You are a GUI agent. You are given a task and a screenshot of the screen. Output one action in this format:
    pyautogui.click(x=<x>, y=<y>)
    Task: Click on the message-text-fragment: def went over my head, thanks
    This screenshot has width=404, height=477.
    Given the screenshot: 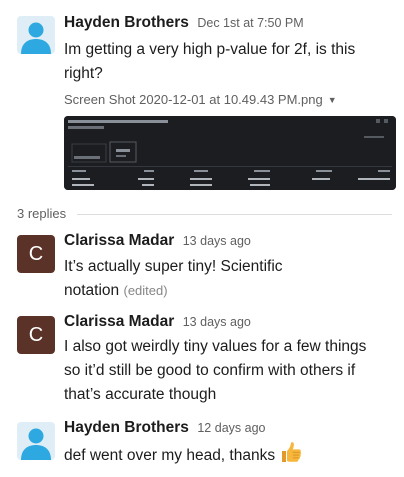 What is the action you would take?
    pyautogui.click(x=170, y=455)
    